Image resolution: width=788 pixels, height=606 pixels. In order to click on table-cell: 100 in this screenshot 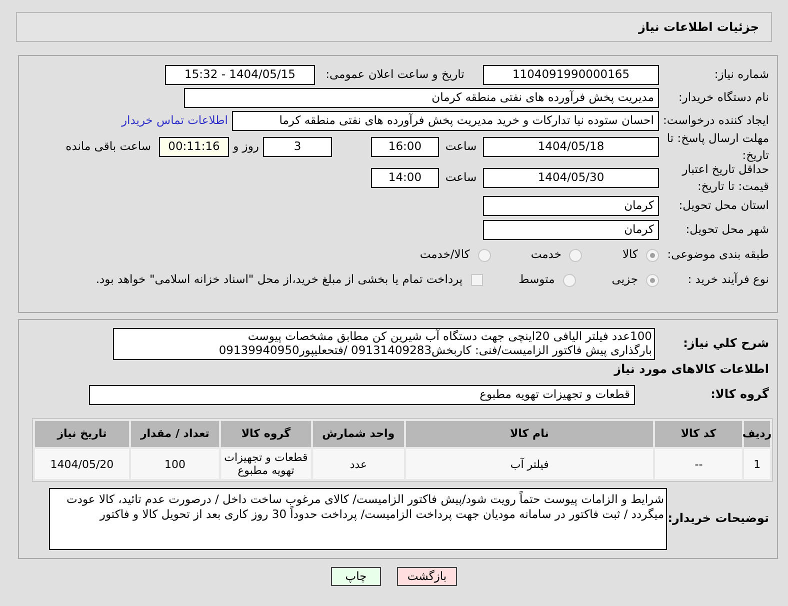, I will do `click(174, 464)`.